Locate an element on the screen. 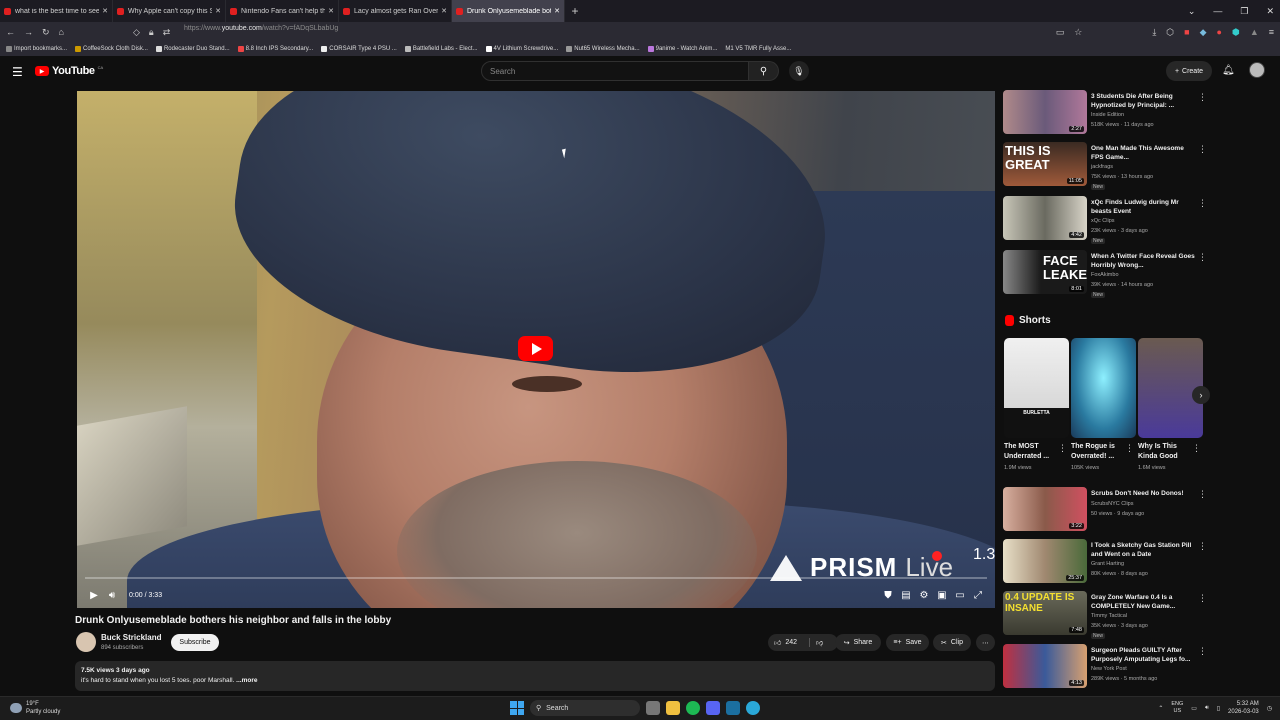 This screenshot has width=1280, height=720. extension-icon: ■ is located at coordinates (1186, 32).